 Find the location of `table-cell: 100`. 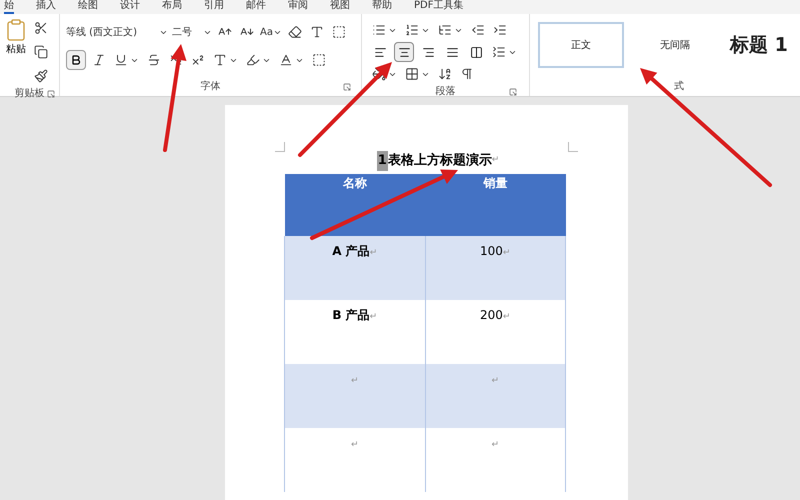

table-cell: 100 is located at coordinates (491, 251).